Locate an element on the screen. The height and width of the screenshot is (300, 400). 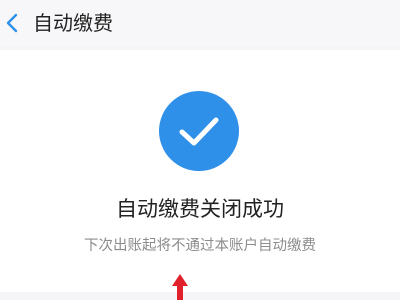
result-subtitle: 下次出账起将不通过本账户自动缴费 is located at coordinates (200, 246).